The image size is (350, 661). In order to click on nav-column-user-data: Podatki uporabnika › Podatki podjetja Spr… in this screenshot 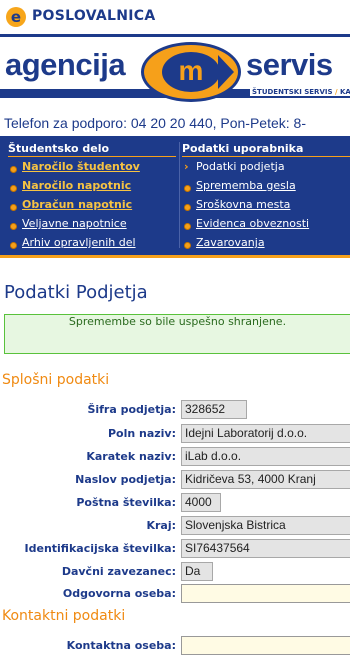, I will do `click(266, 197)`.